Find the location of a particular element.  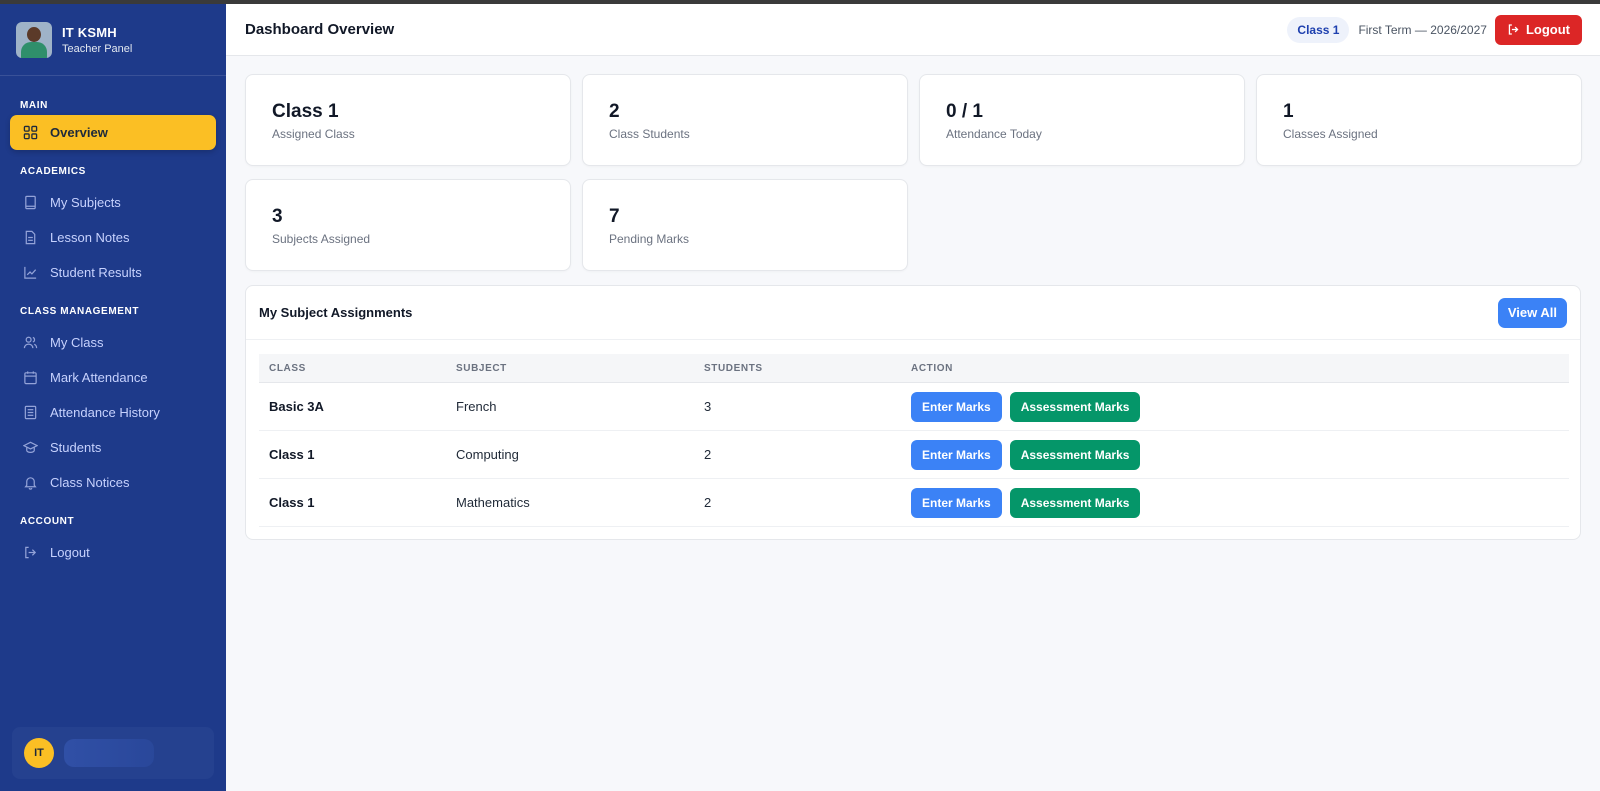

stat-value: 3 is located at coordinates (277, 216).